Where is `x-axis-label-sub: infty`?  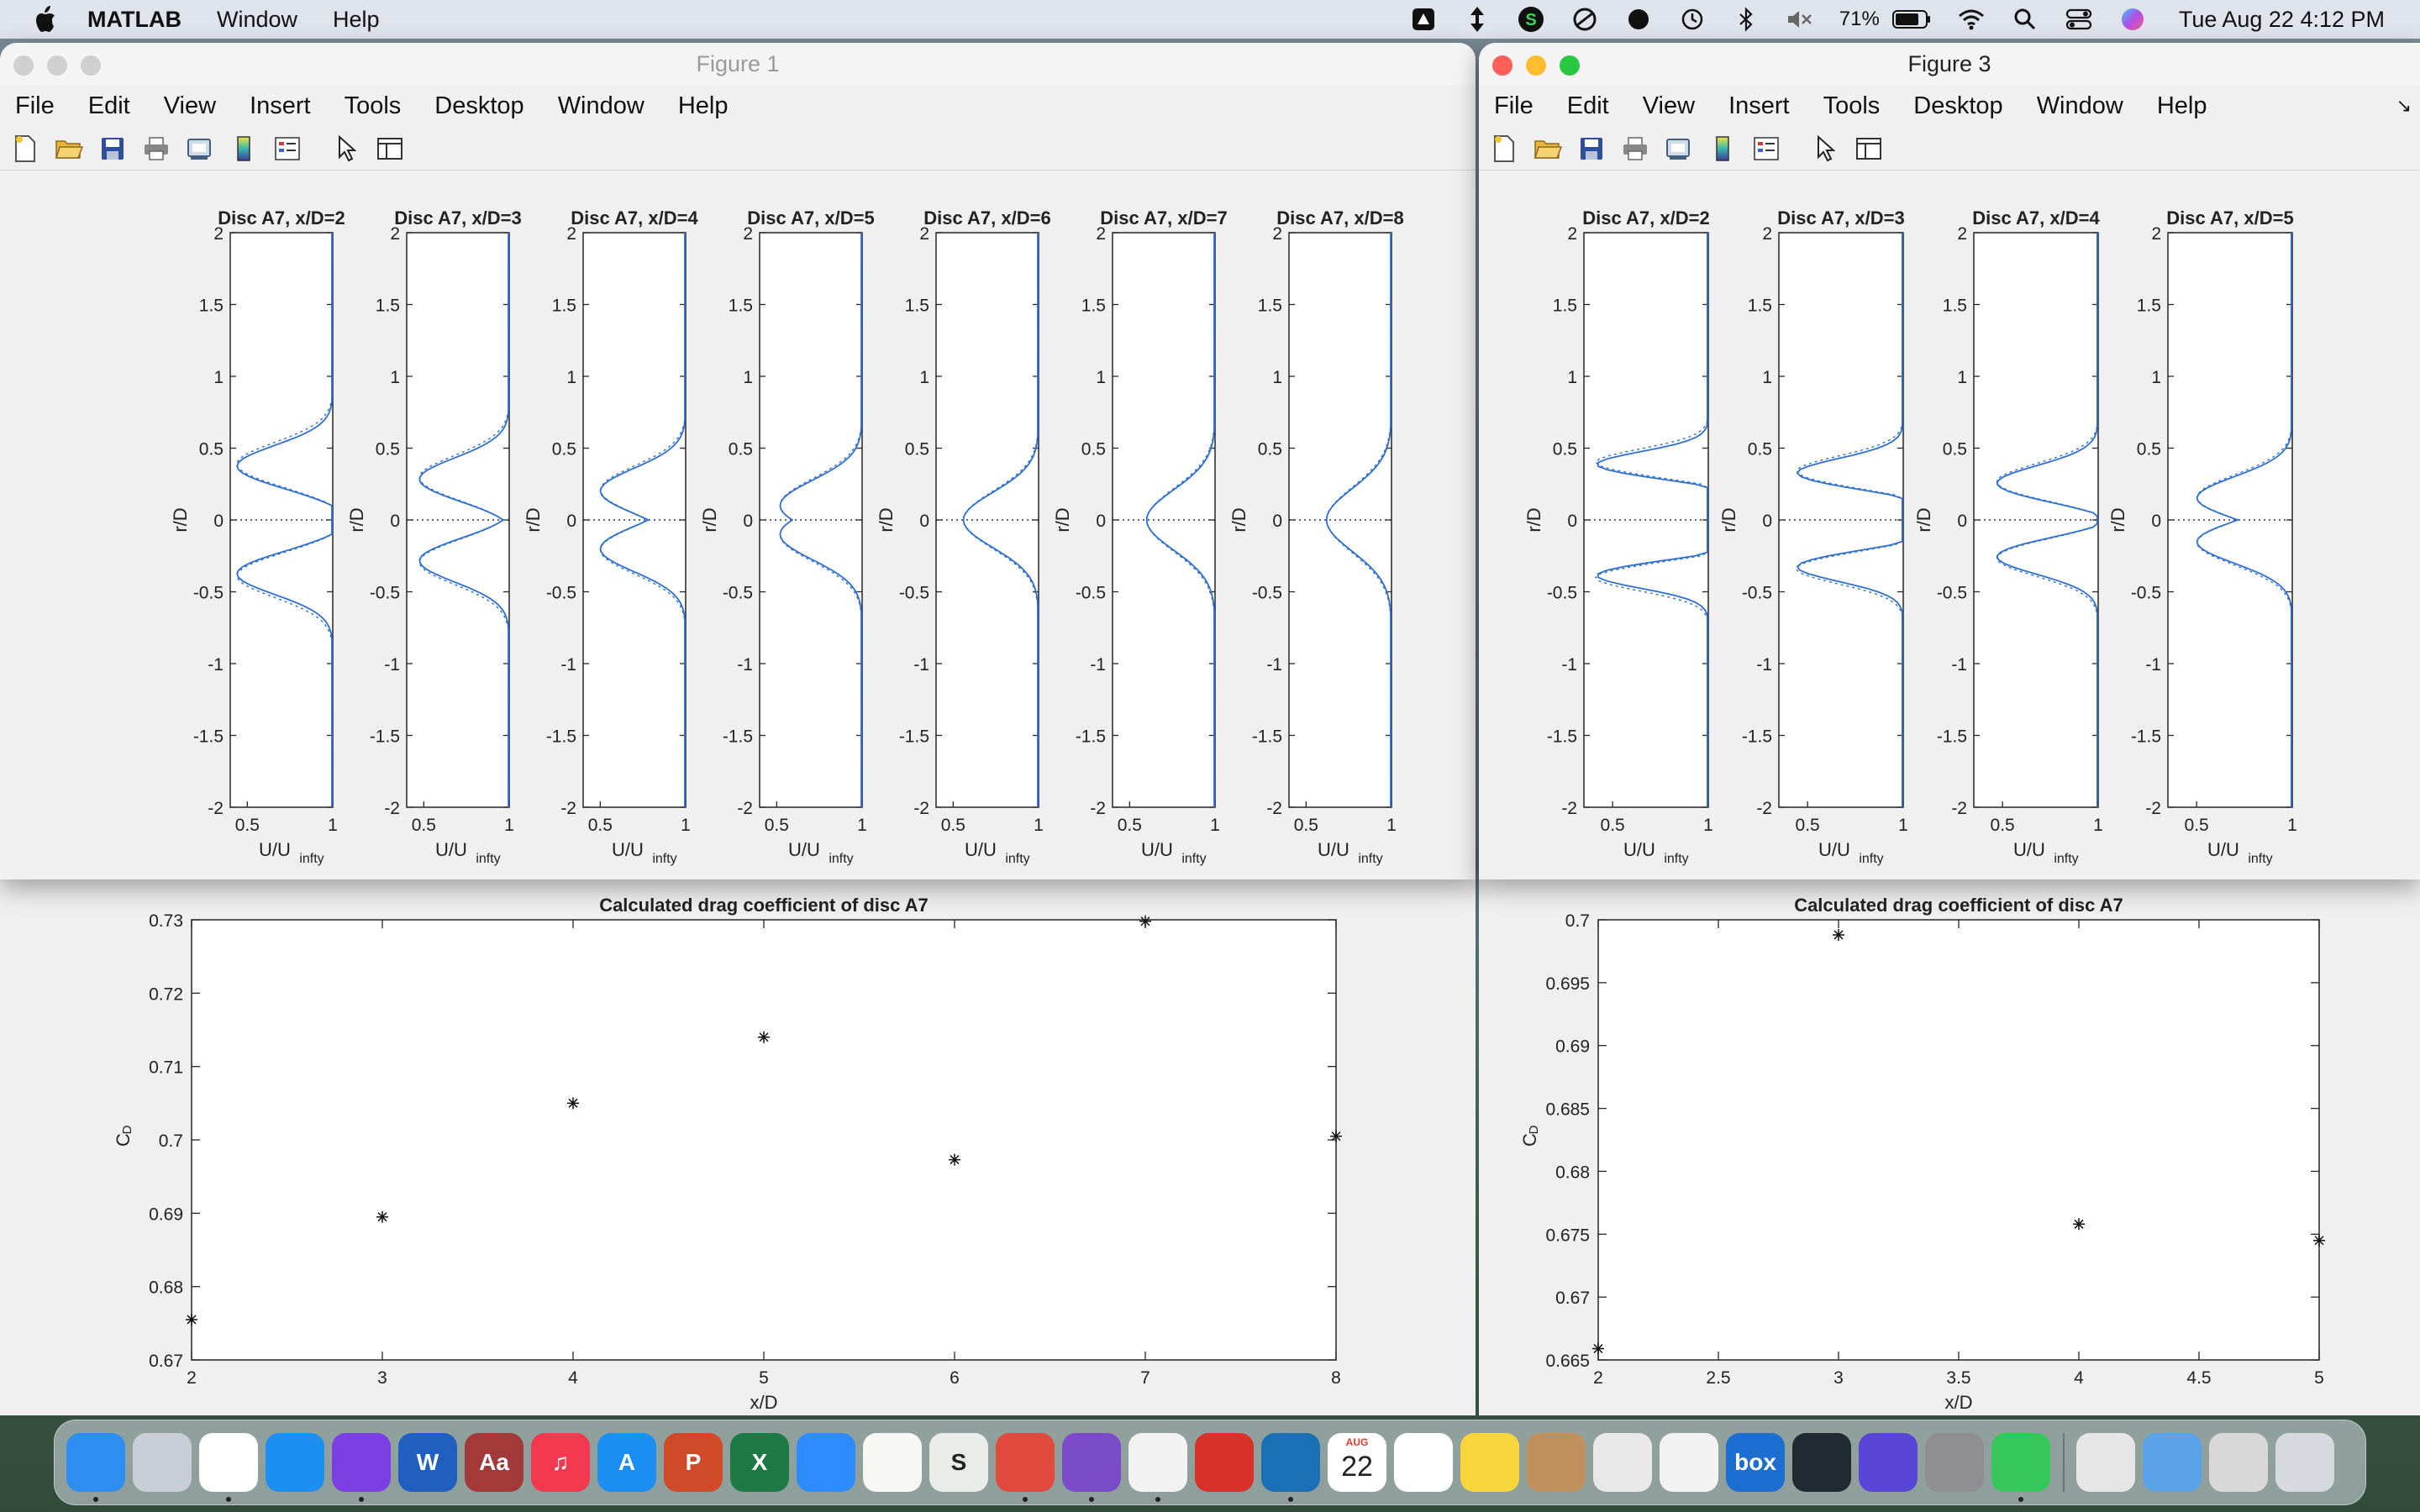 x-axis-label-sub: infty is located at coordinates (2066, 859).